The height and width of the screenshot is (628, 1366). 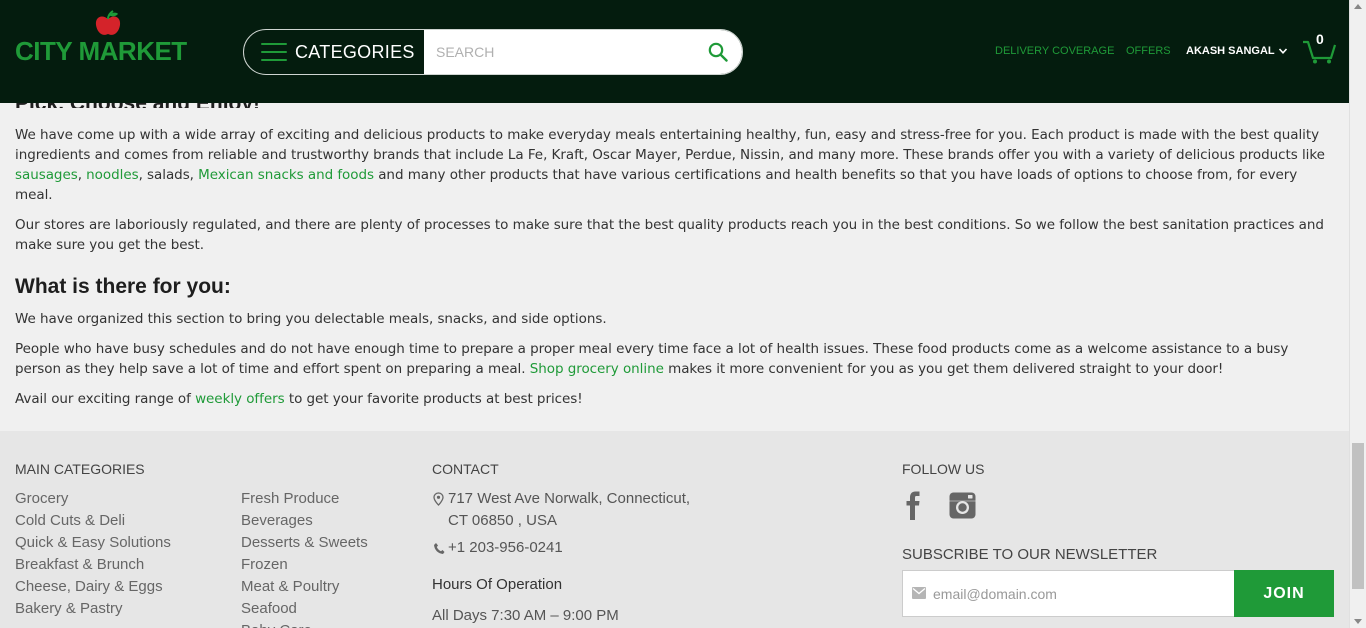 I want to click on phone-icon, so click(x=439, y=548).